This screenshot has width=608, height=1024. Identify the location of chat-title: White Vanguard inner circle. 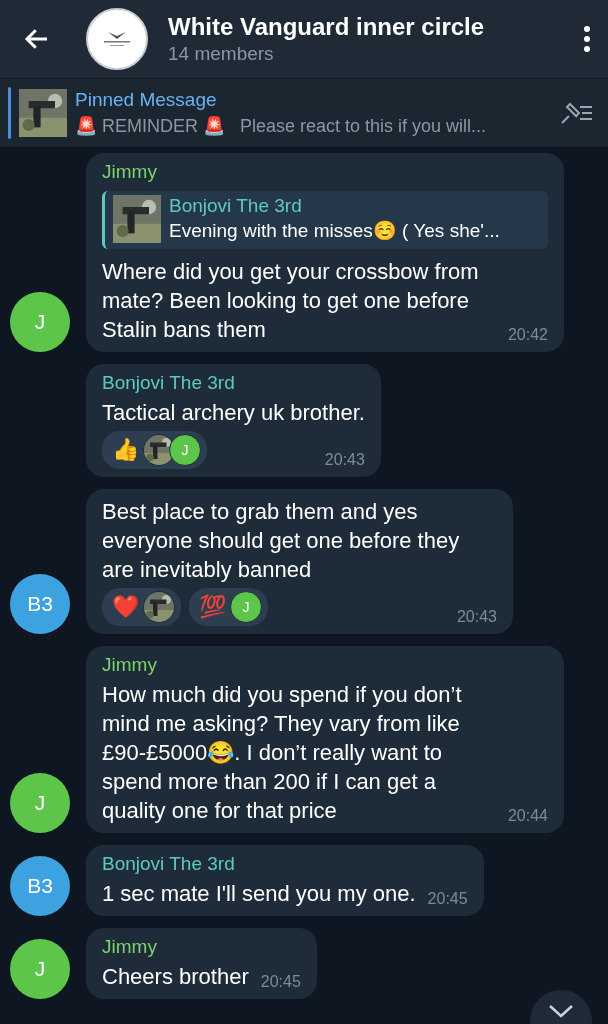
(327, 27).